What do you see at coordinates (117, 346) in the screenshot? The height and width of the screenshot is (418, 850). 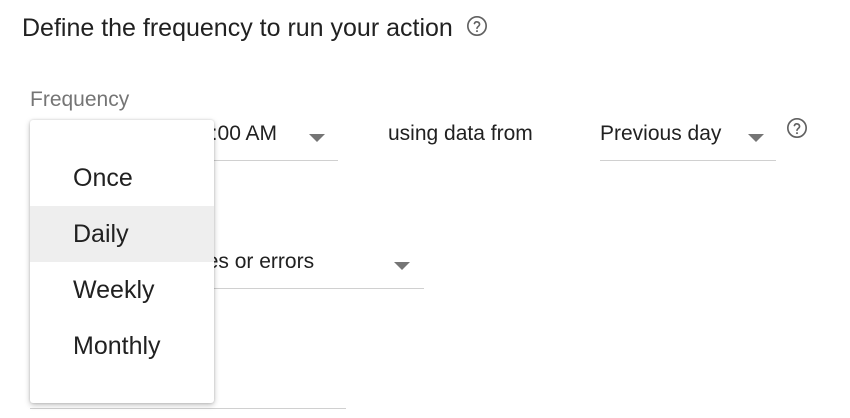 I see `menu-item-label: Monthly` at bounding box center [117, 346].